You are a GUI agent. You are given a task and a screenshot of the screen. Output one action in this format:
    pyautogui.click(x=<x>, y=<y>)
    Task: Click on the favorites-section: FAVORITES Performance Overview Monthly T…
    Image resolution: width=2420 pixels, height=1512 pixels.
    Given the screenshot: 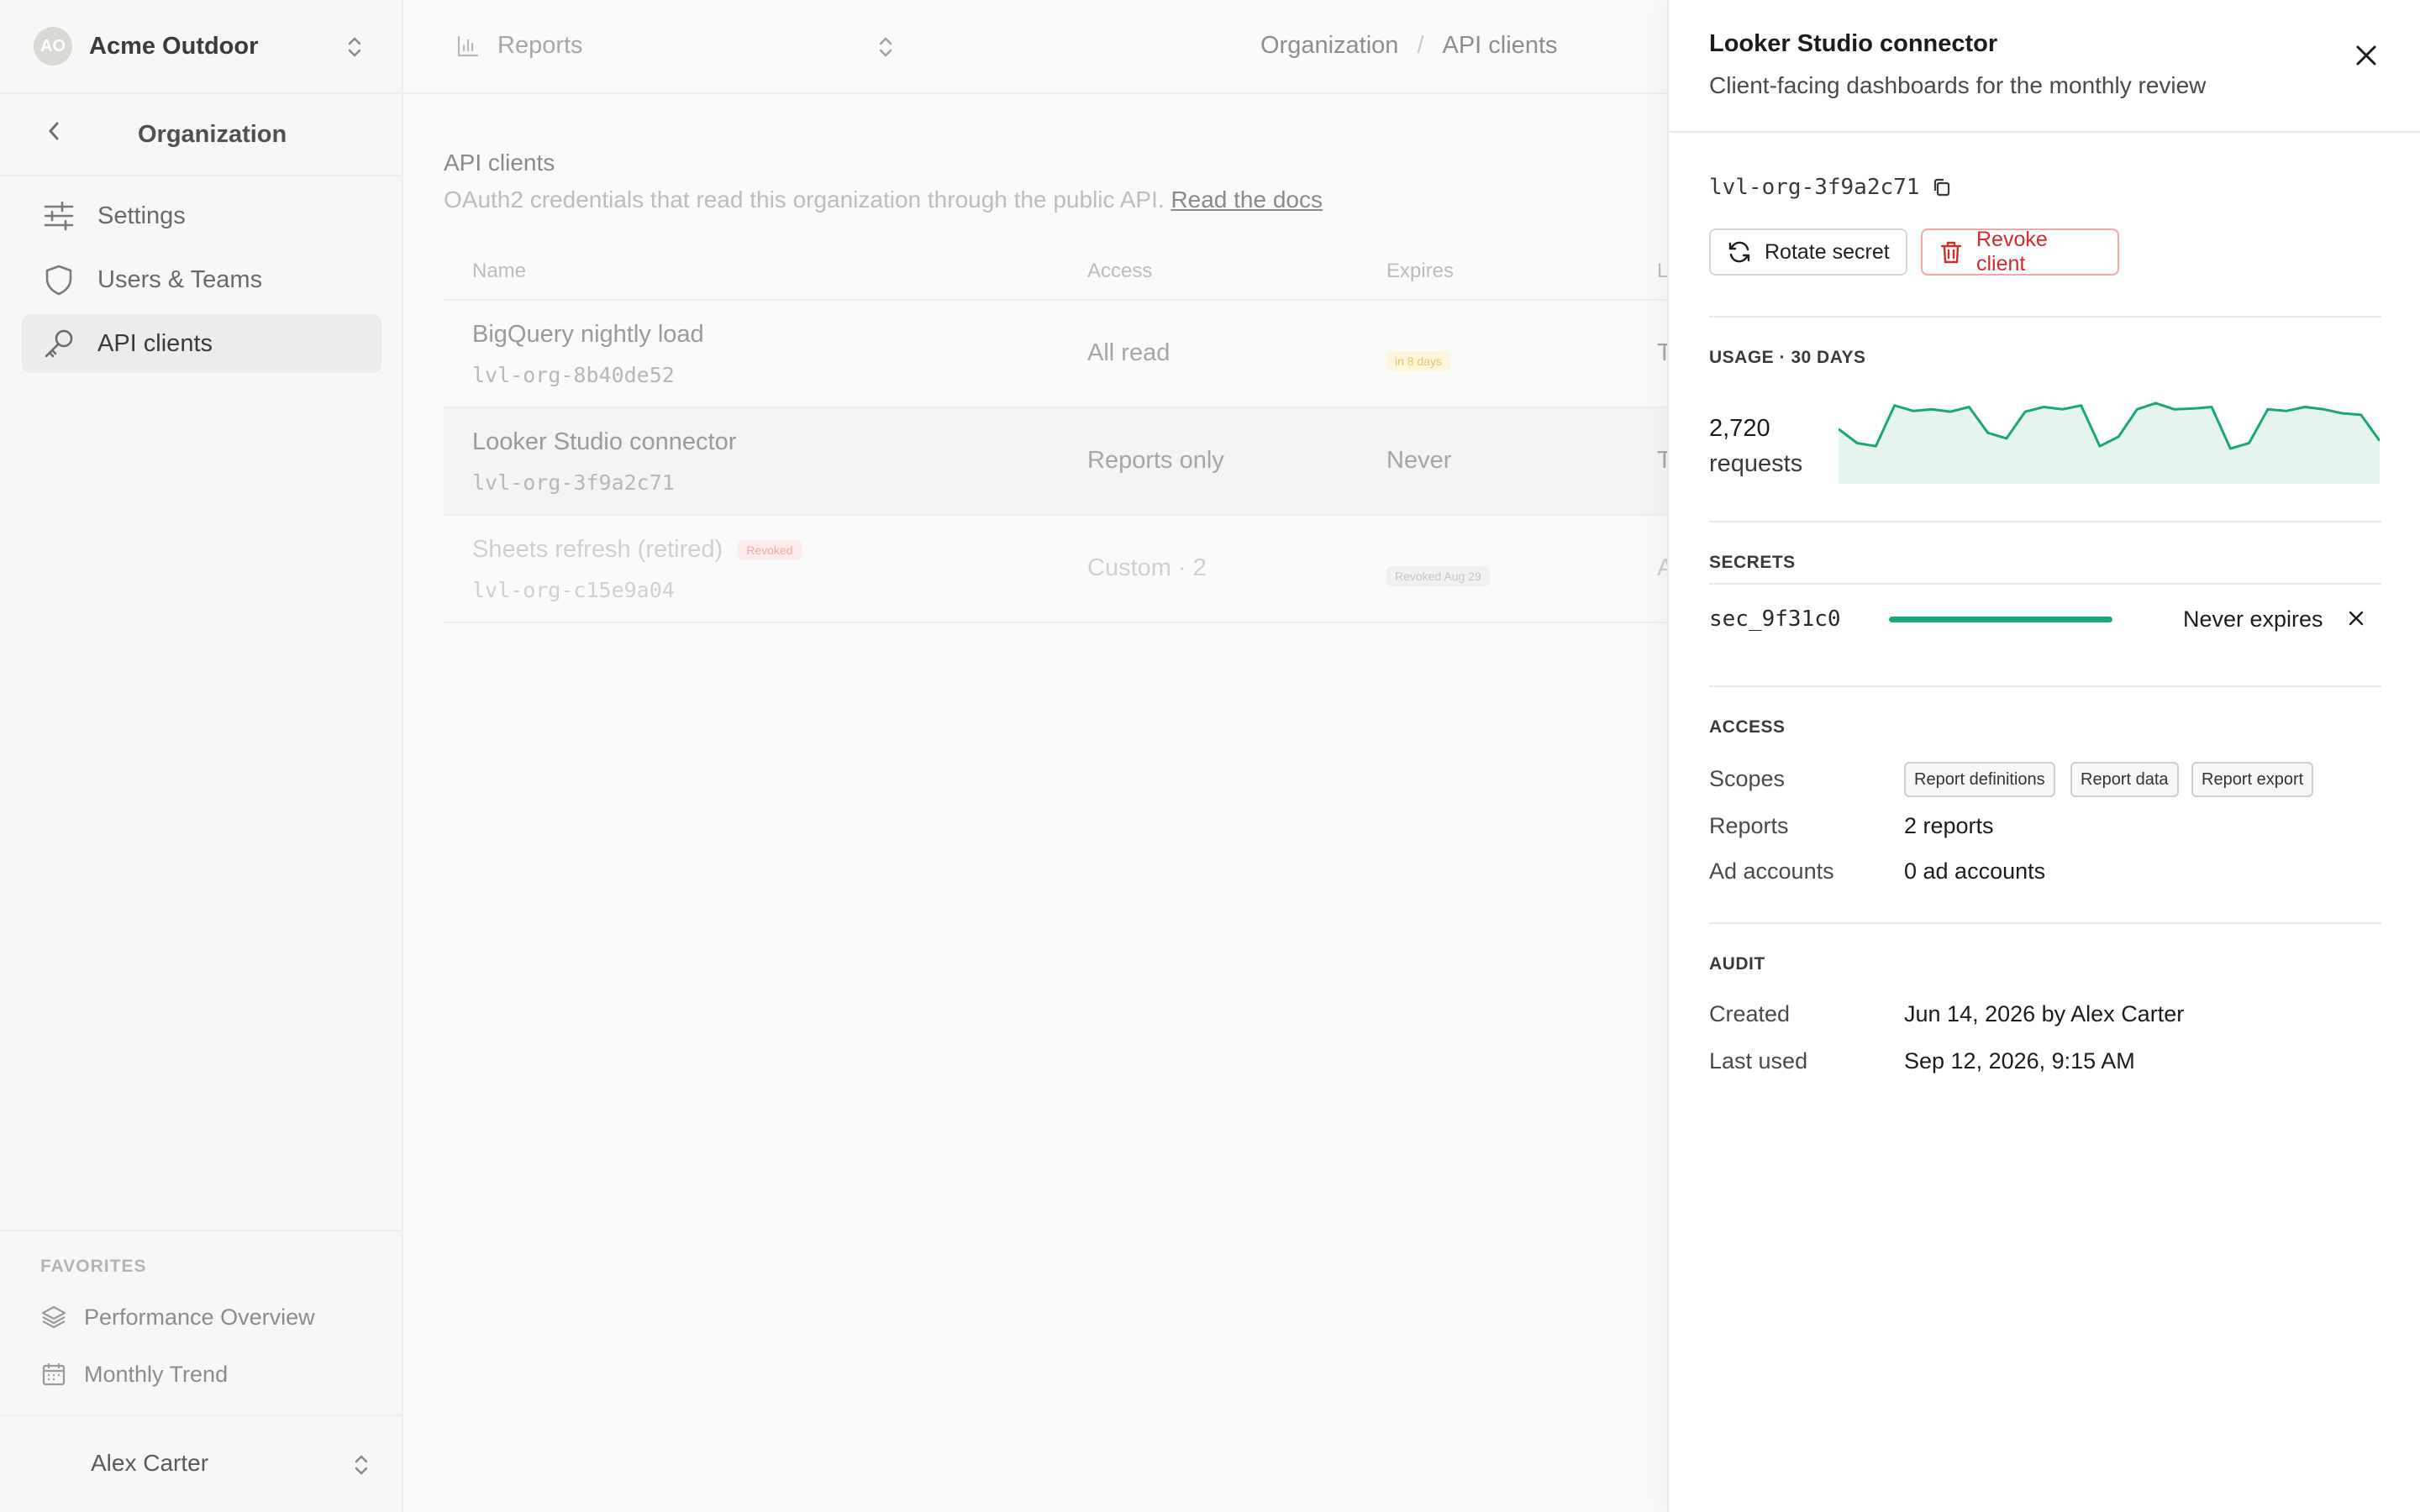 What is the action you would take?
    pyautogui.click(x=201, y=1322)
    